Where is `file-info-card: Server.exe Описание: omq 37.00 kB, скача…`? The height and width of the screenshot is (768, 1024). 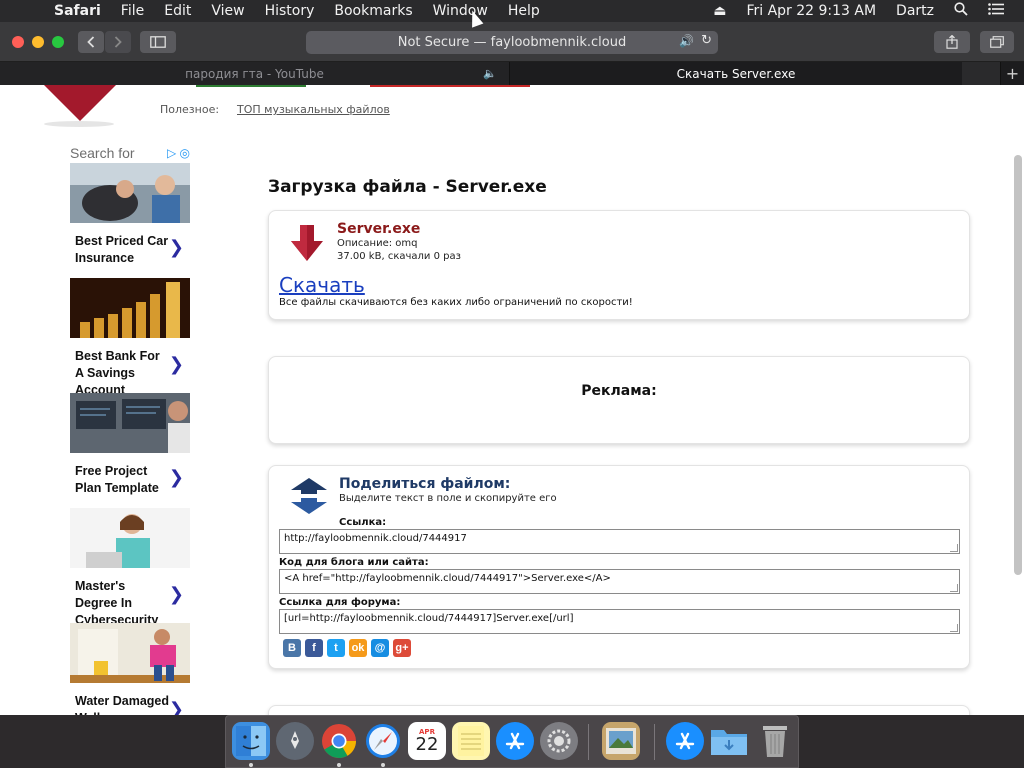
file-info-card: Server.exe Описание: omq 37.00 kB, скача… is located at coordinates (619, 265).